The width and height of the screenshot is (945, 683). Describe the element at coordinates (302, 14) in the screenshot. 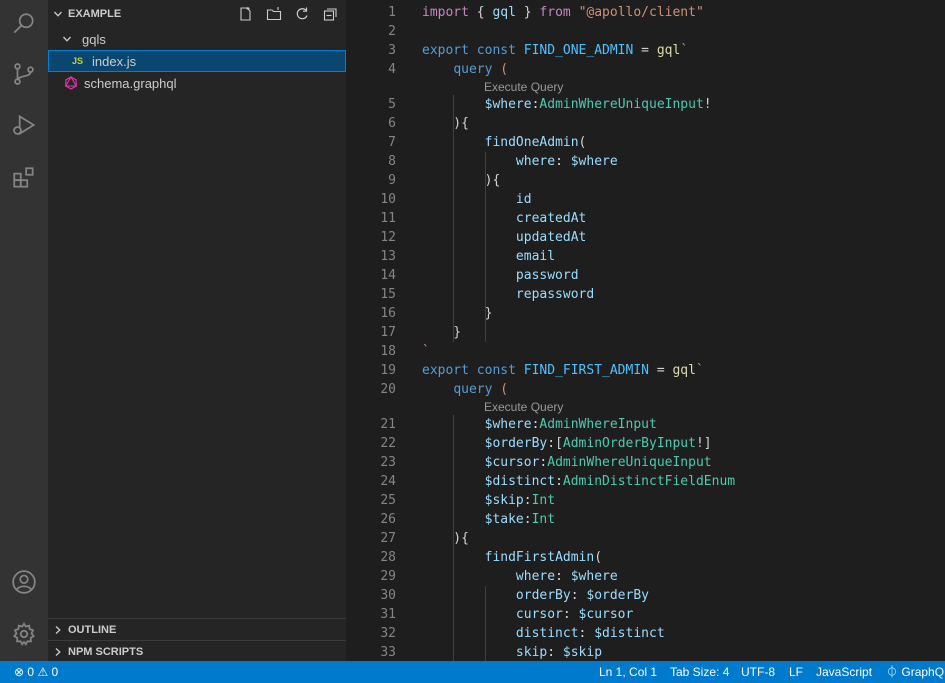

I see `refresh-icon` at that location.